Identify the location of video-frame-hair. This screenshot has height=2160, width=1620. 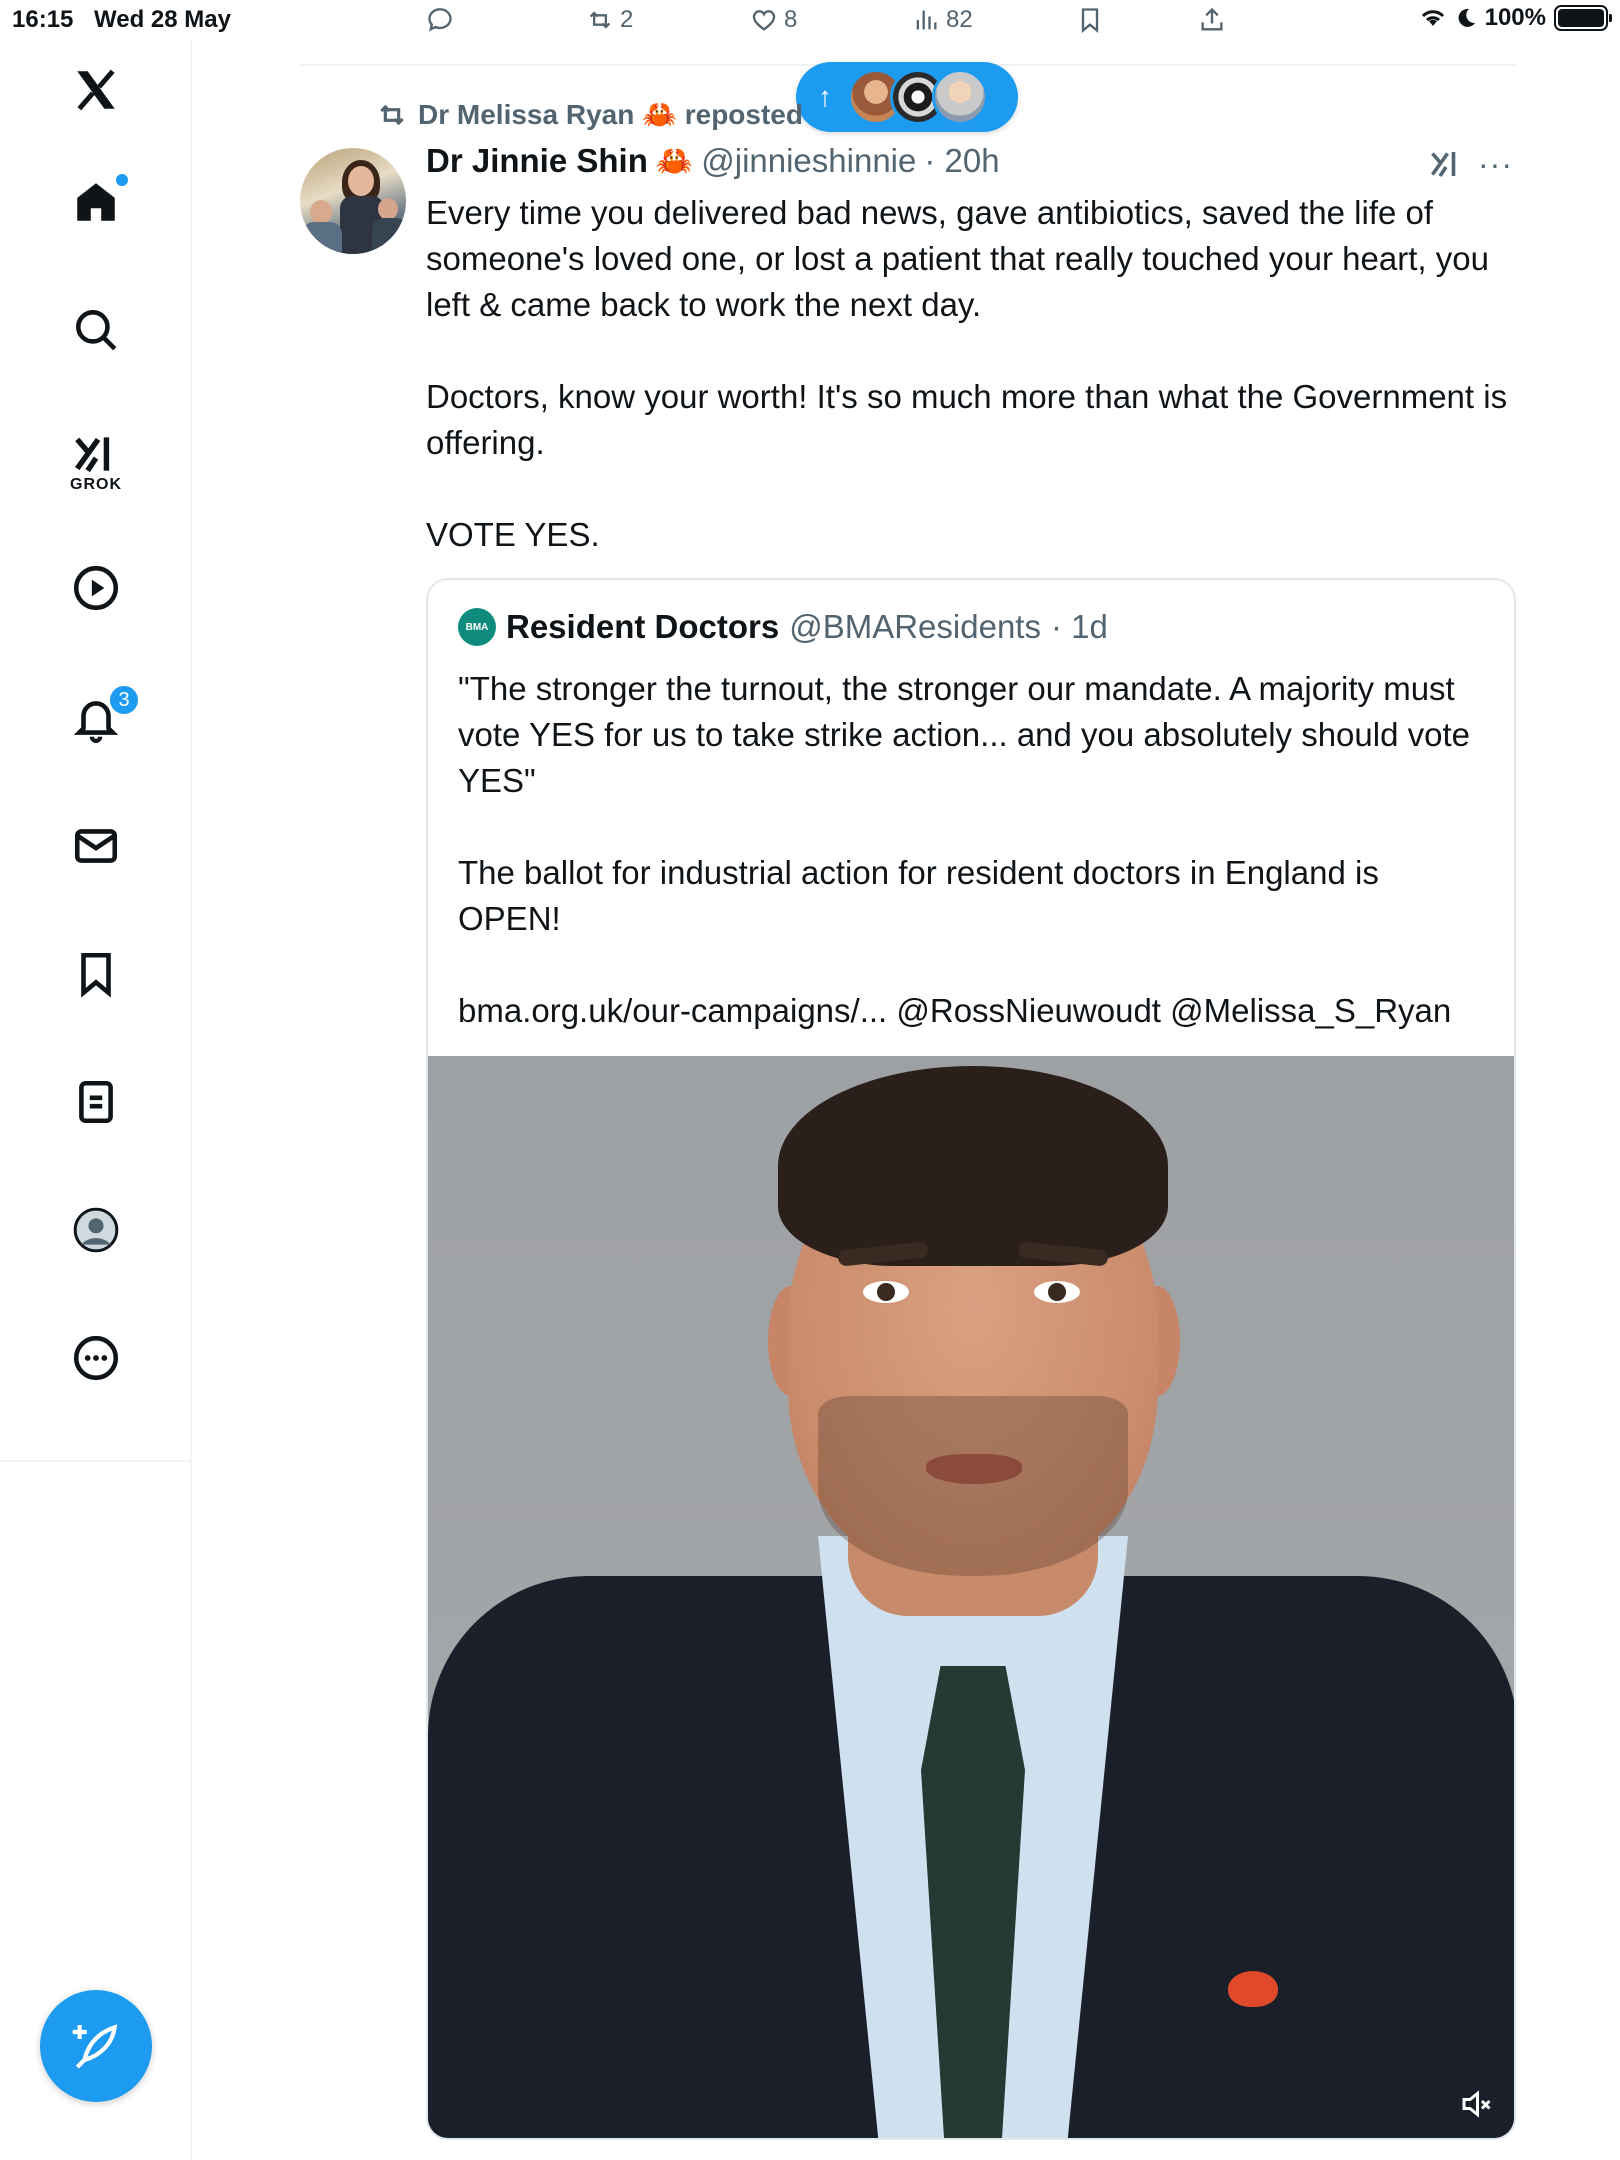
(973, 1166).